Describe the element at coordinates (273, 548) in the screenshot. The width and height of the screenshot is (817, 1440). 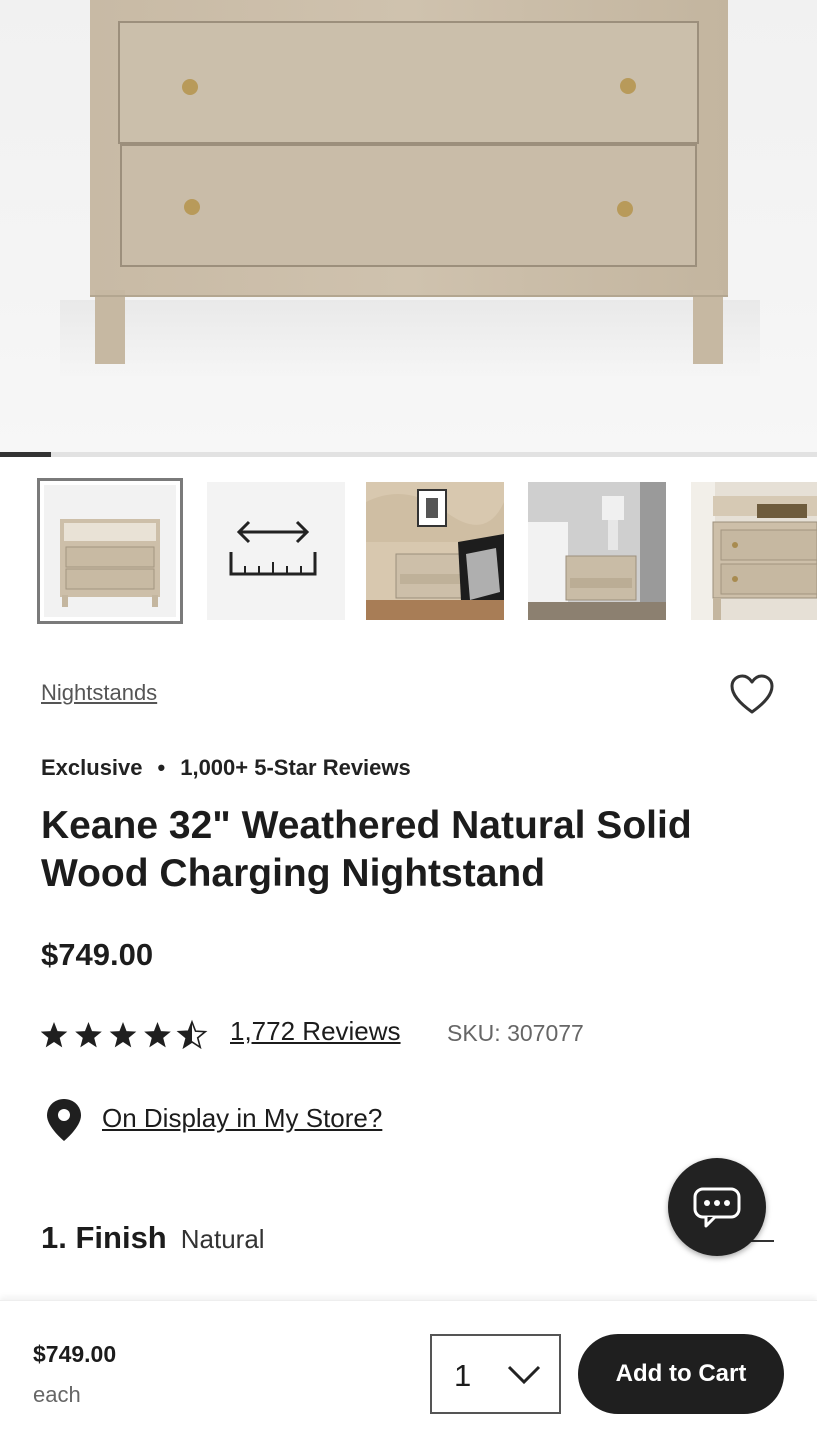
I see `ruler-icon` at that location.